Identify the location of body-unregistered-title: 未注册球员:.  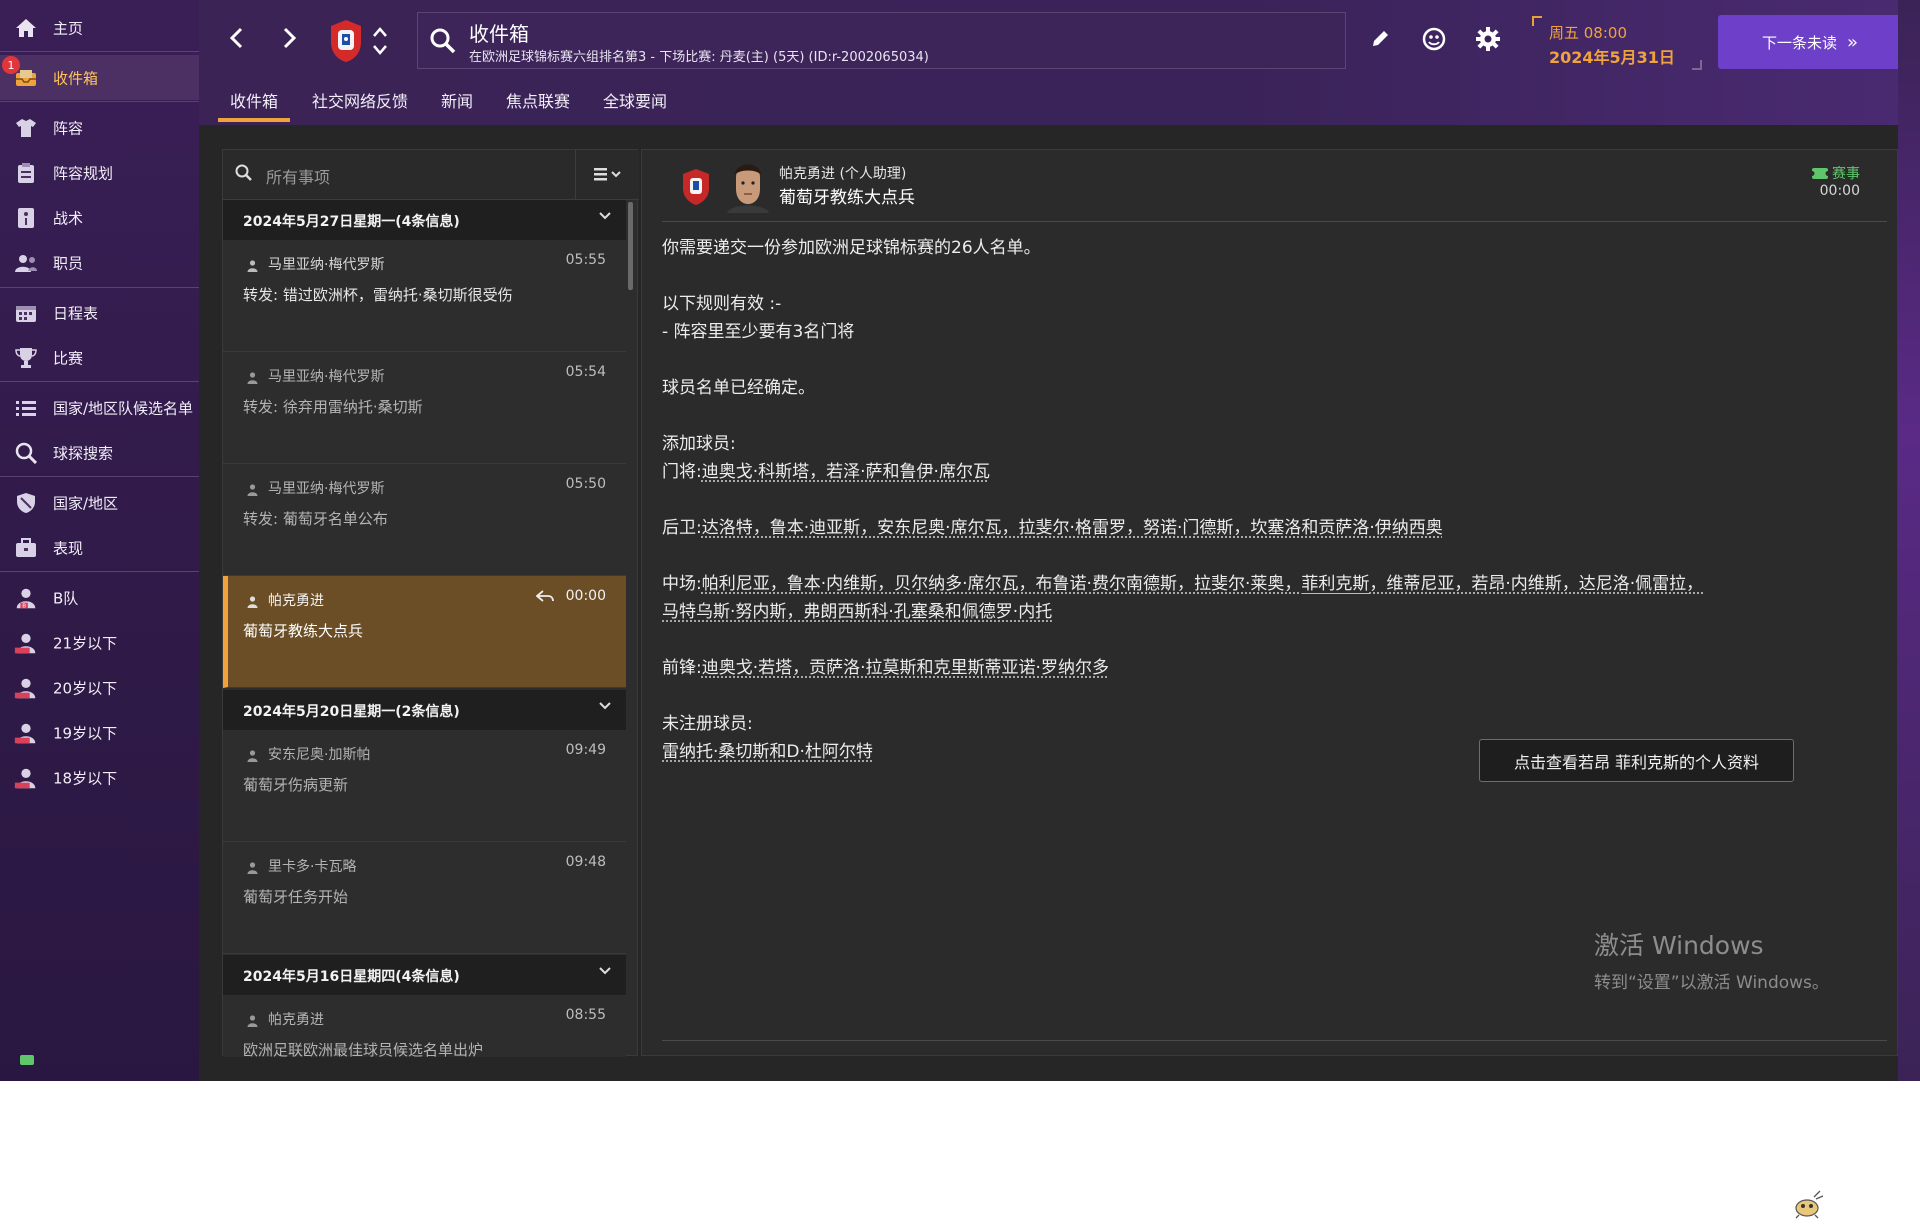
(707, 724).